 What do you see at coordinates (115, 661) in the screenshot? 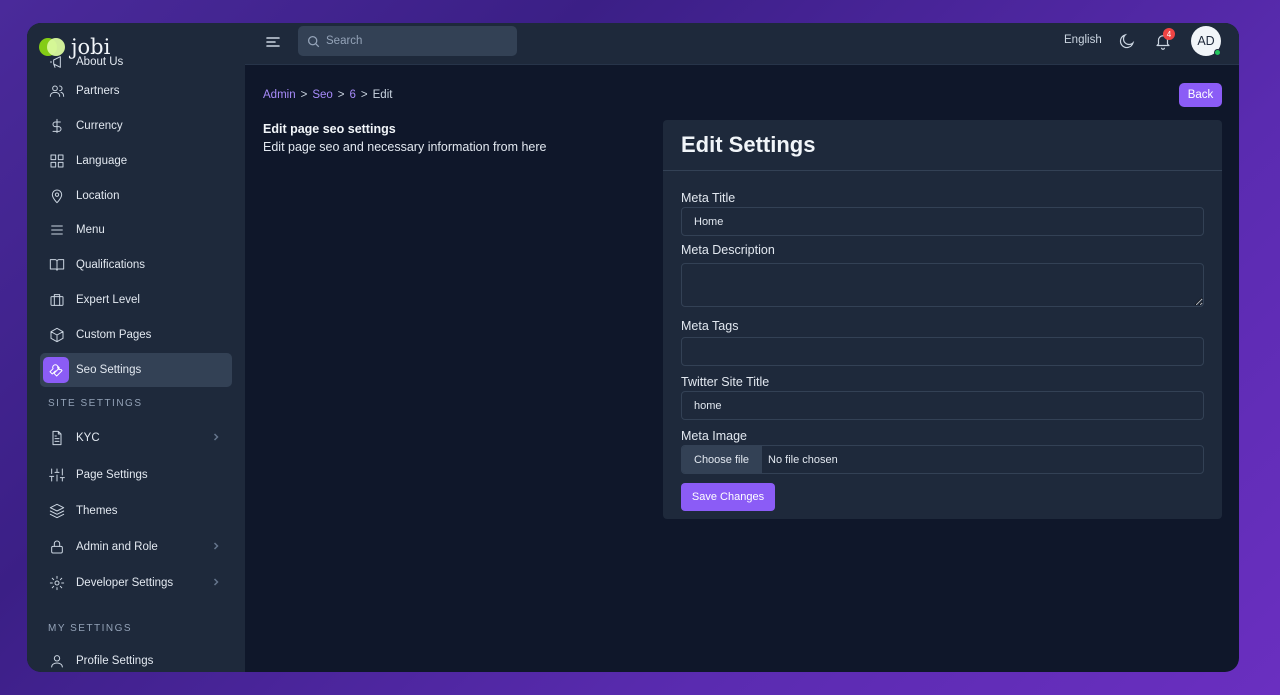
I see `sidebar-item-label: Profile Settings` at bounding box center [115, 661].